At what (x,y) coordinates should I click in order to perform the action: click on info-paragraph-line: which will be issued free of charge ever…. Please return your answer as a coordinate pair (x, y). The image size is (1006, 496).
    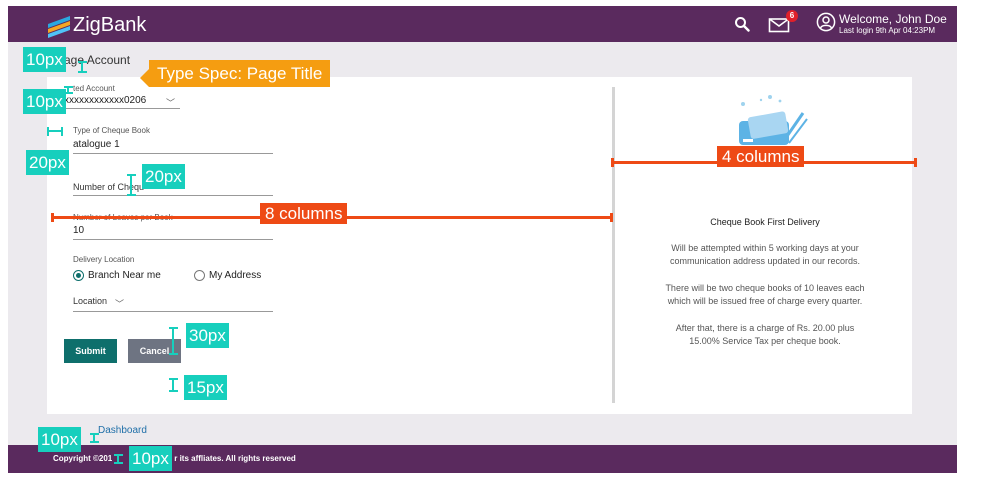
    Looking at the image, I should click on (765, 301).